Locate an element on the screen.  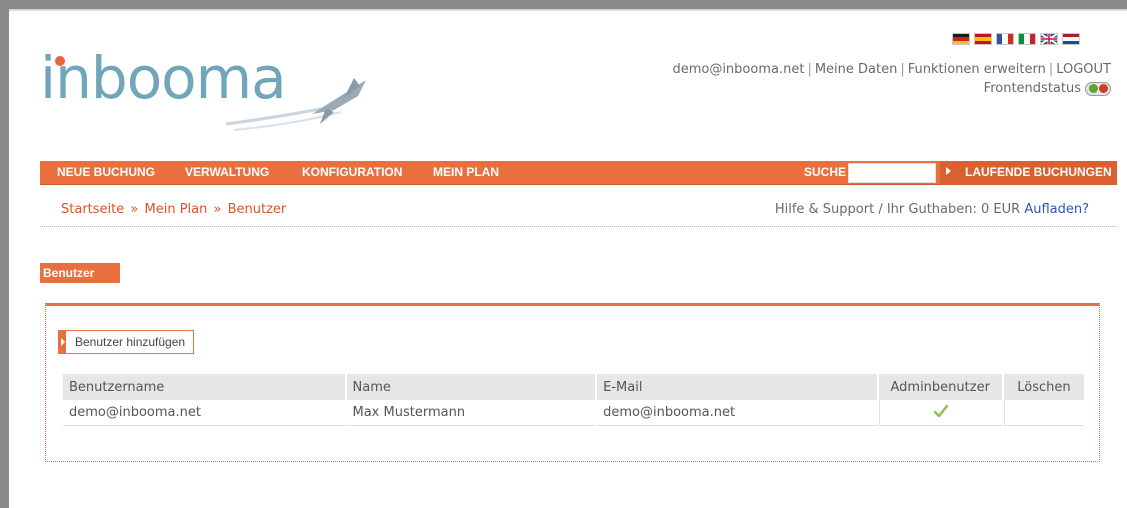
logout-link: LOGOUT is located at coordinates (1083, 69).